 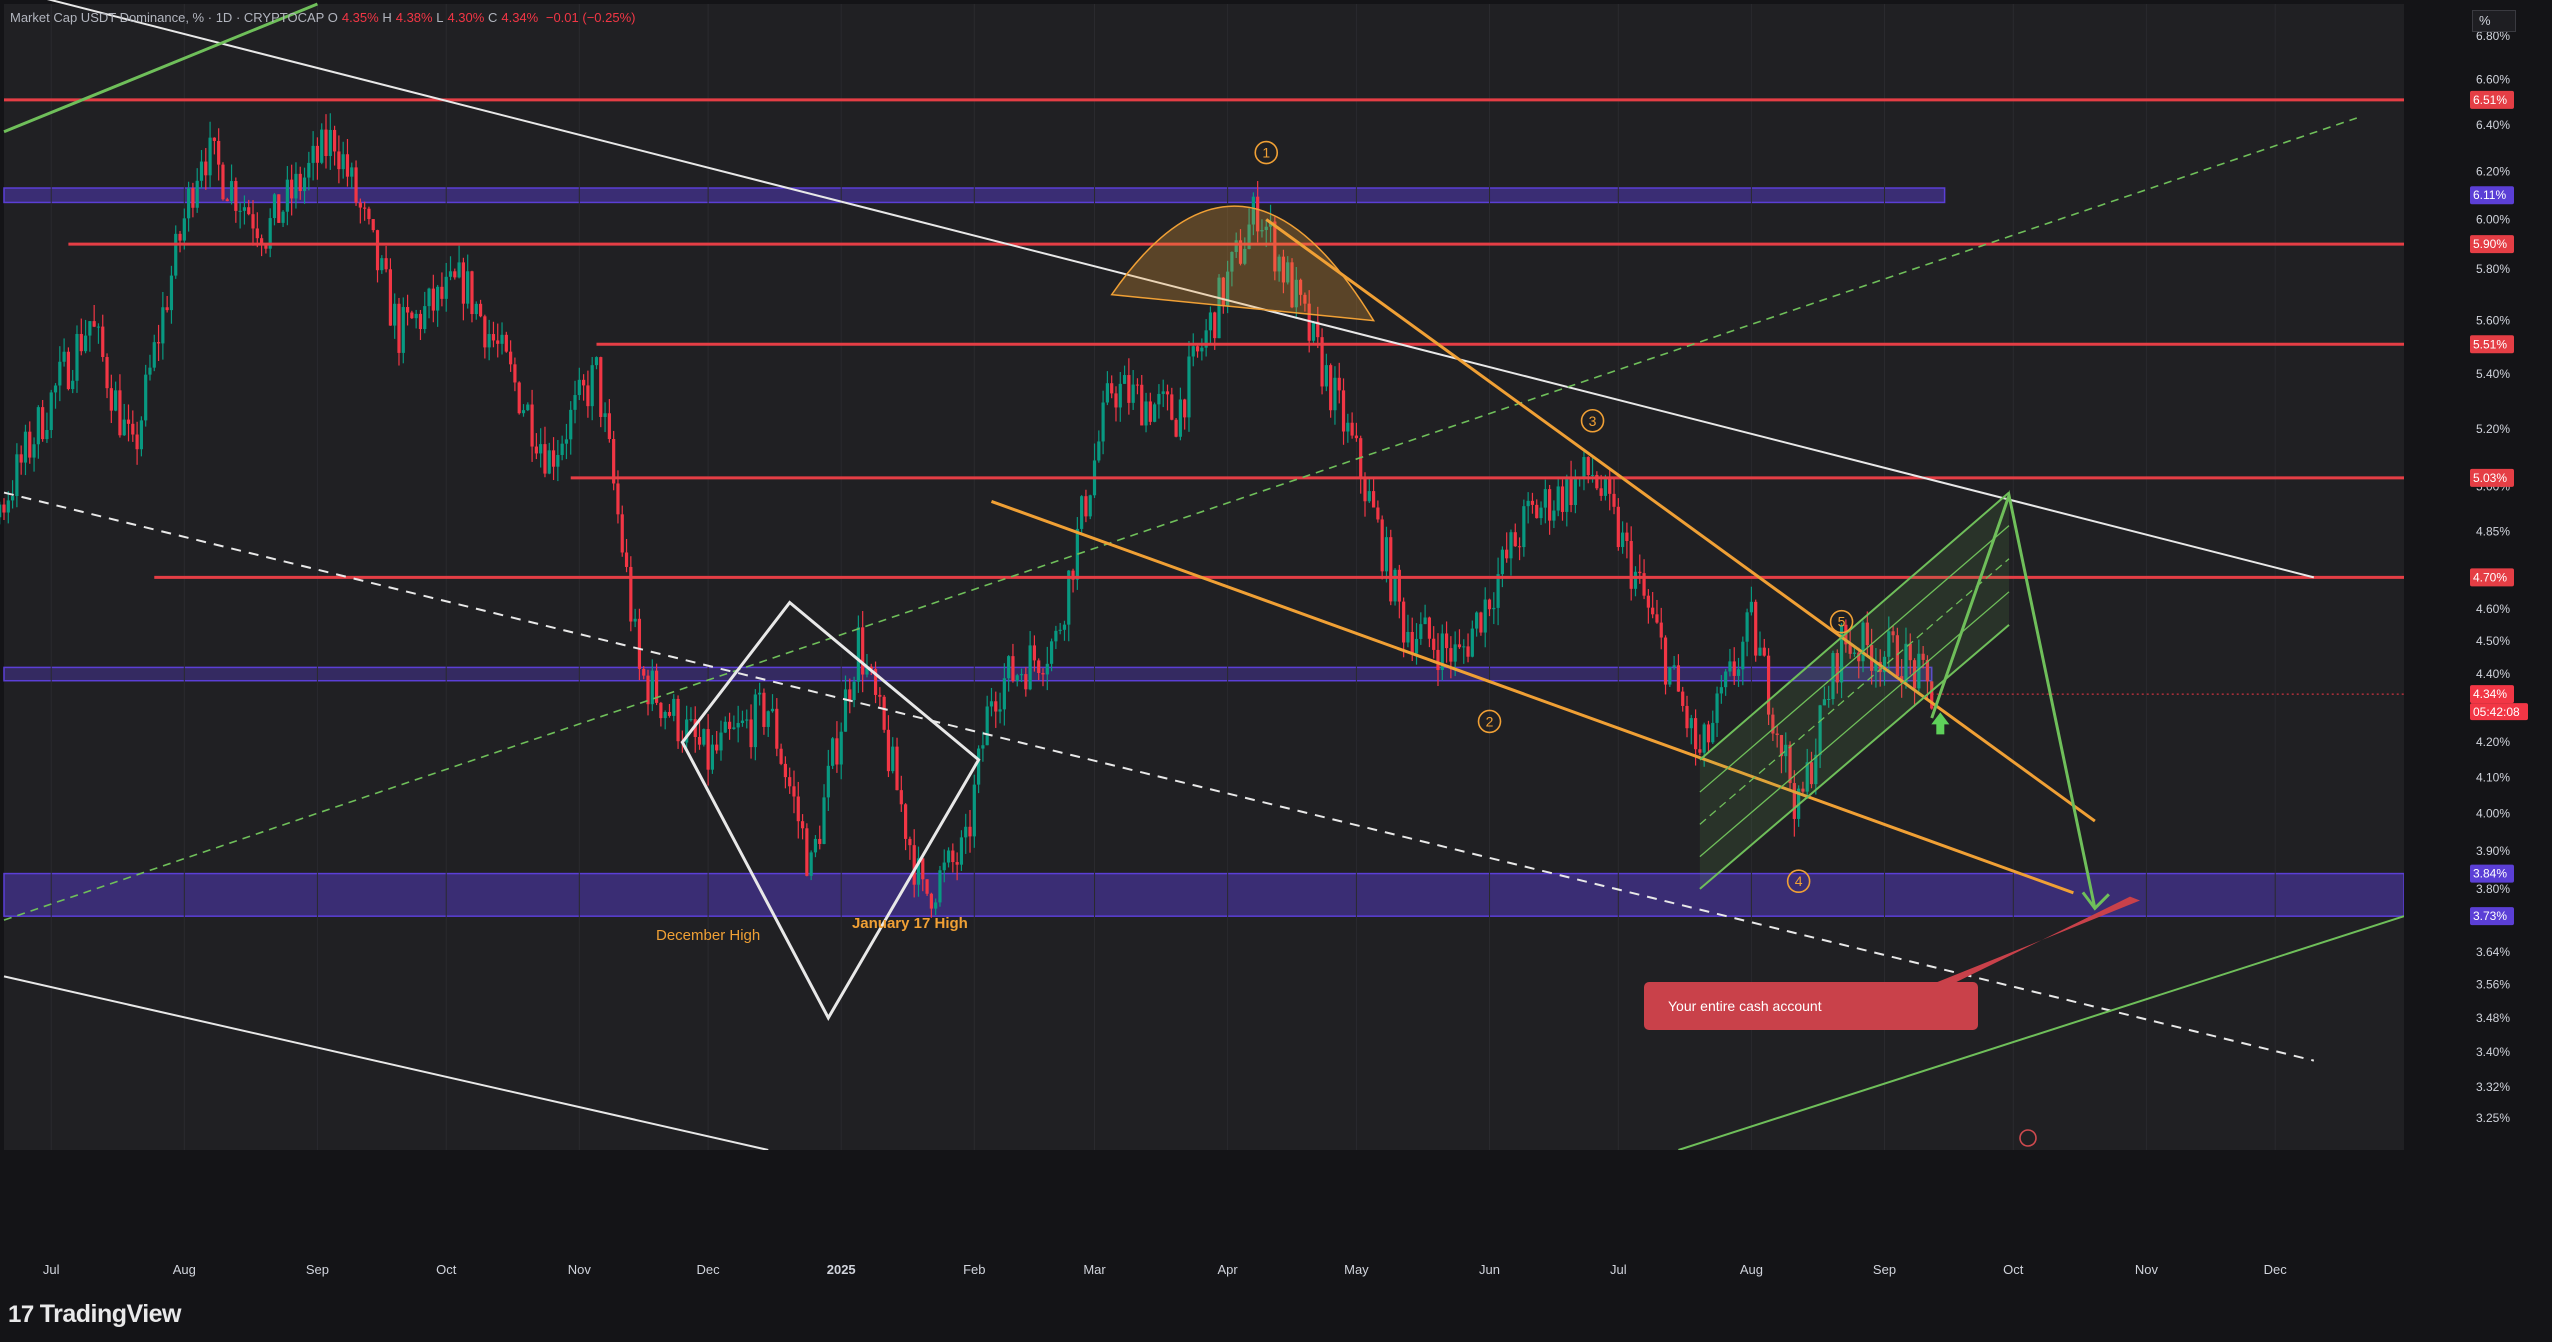 What do you see at coordinates (107, 17) in the screenshot?
I see `symbol-name: Market Cap USDT Dominance, %` at bounding box center [107, 17].